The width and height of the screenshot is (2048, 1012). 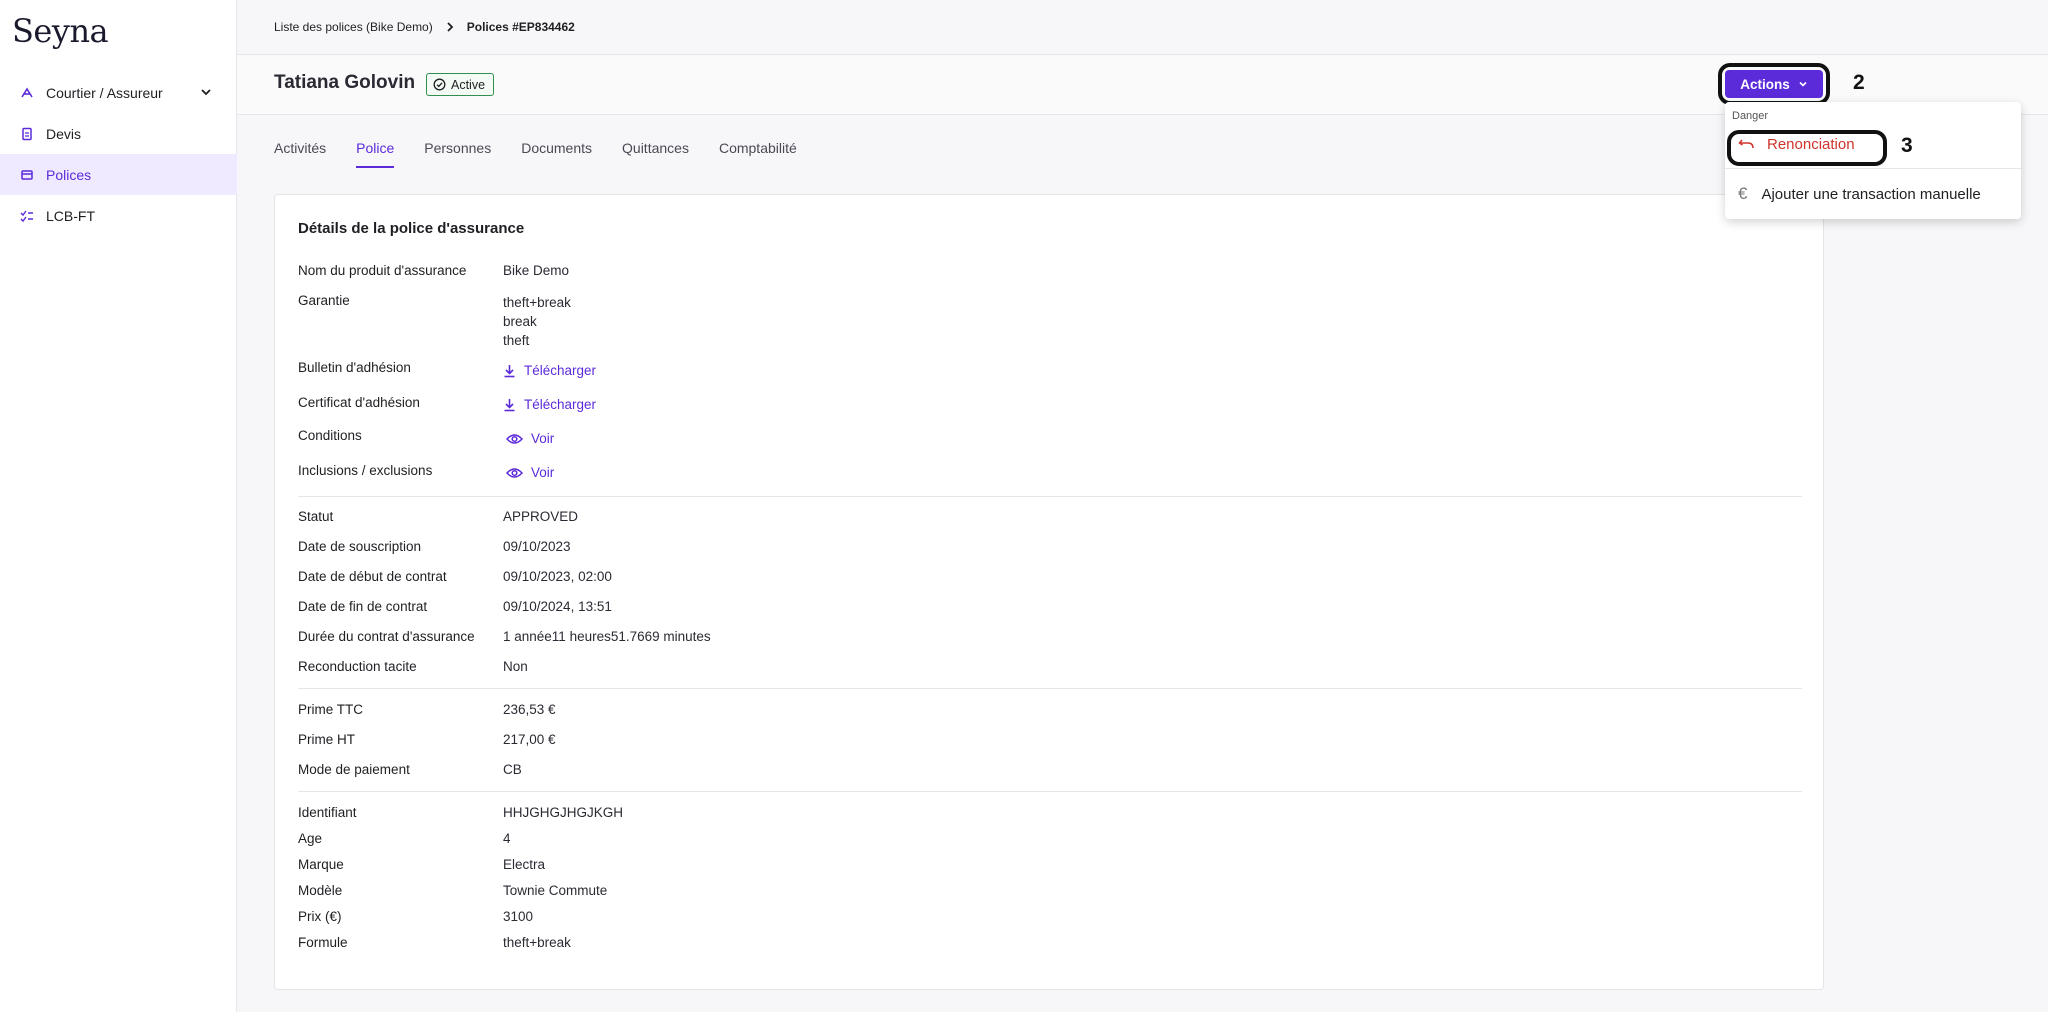 I want to click on detail-row-formule: Formule theft+break, so click(x=434, y=942).